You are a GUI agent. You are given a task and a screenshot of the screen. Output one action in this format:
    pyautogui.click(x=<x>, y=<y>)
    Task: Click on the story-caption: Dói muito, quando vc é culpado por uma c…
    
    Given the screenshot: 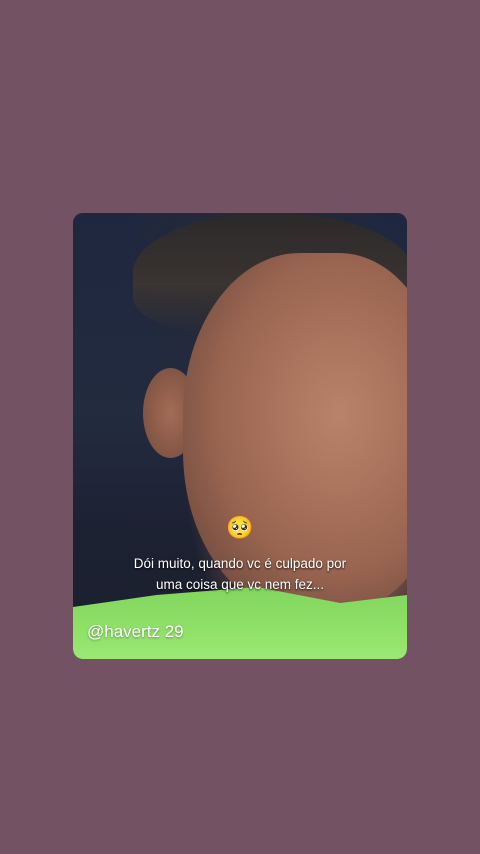 What is the action you would take?
    pyautogui.click(x=240, y=574)
    